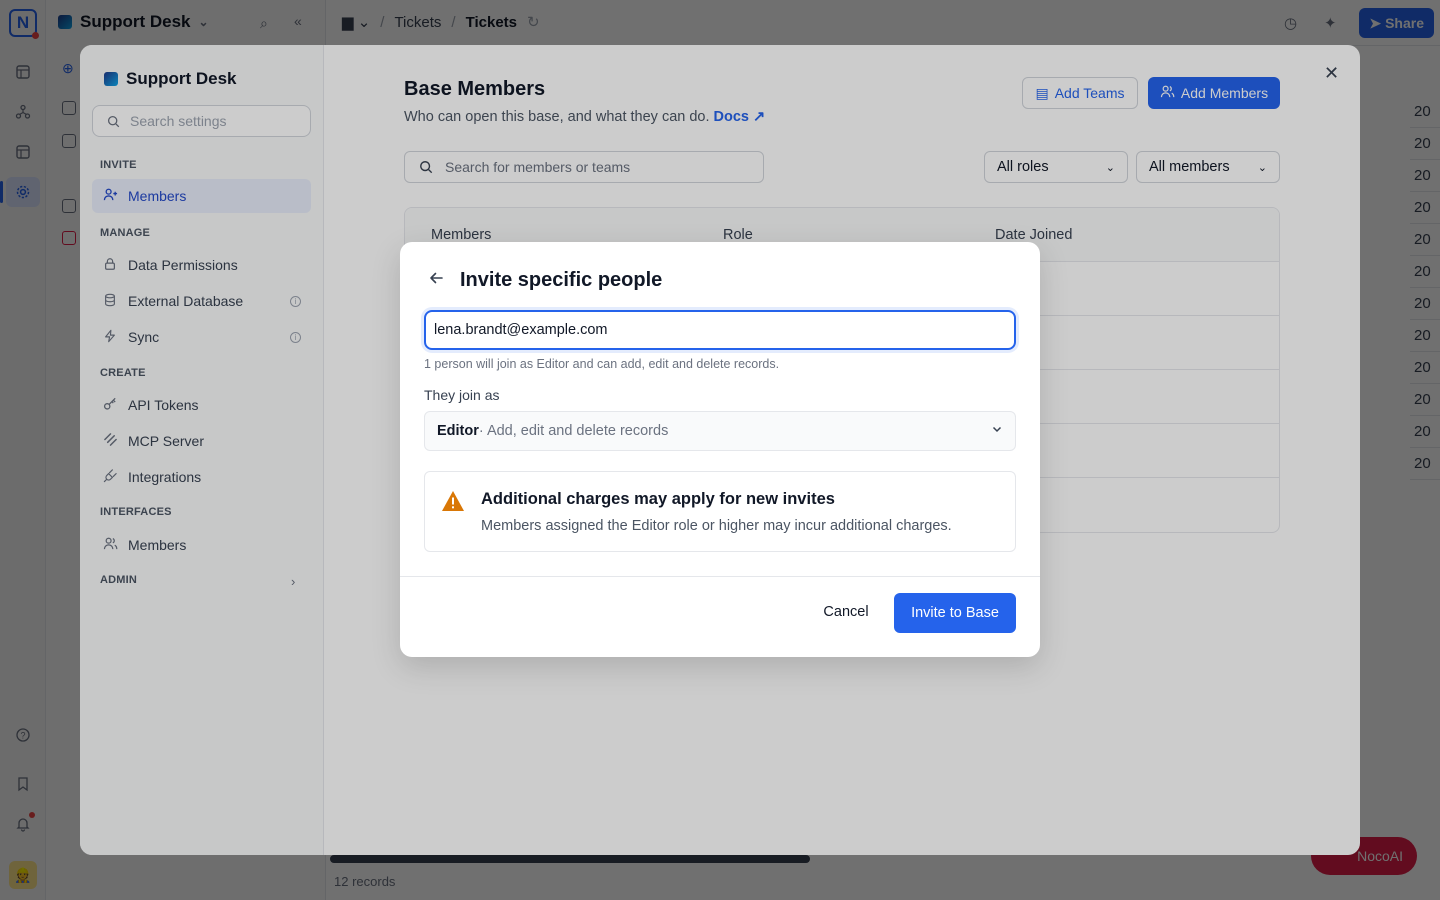  Describe the element at coordinates (846, 612) in the screenshot. I see `cancel-button: Cancel` at that location.